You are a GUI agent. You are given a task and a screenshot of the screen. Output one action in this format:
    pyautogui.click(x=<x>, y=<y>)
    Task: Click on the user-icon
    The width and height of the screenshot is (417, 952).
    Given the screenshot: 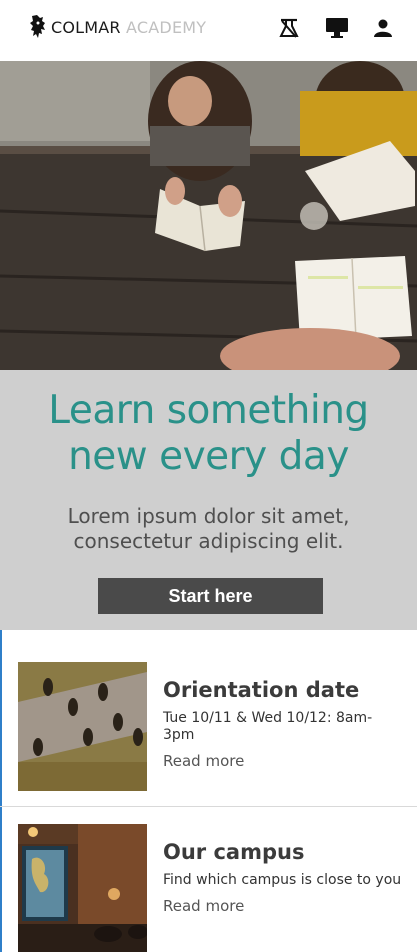 What is the action you would take?
    pyautogui.click(x=383, y=28)
    